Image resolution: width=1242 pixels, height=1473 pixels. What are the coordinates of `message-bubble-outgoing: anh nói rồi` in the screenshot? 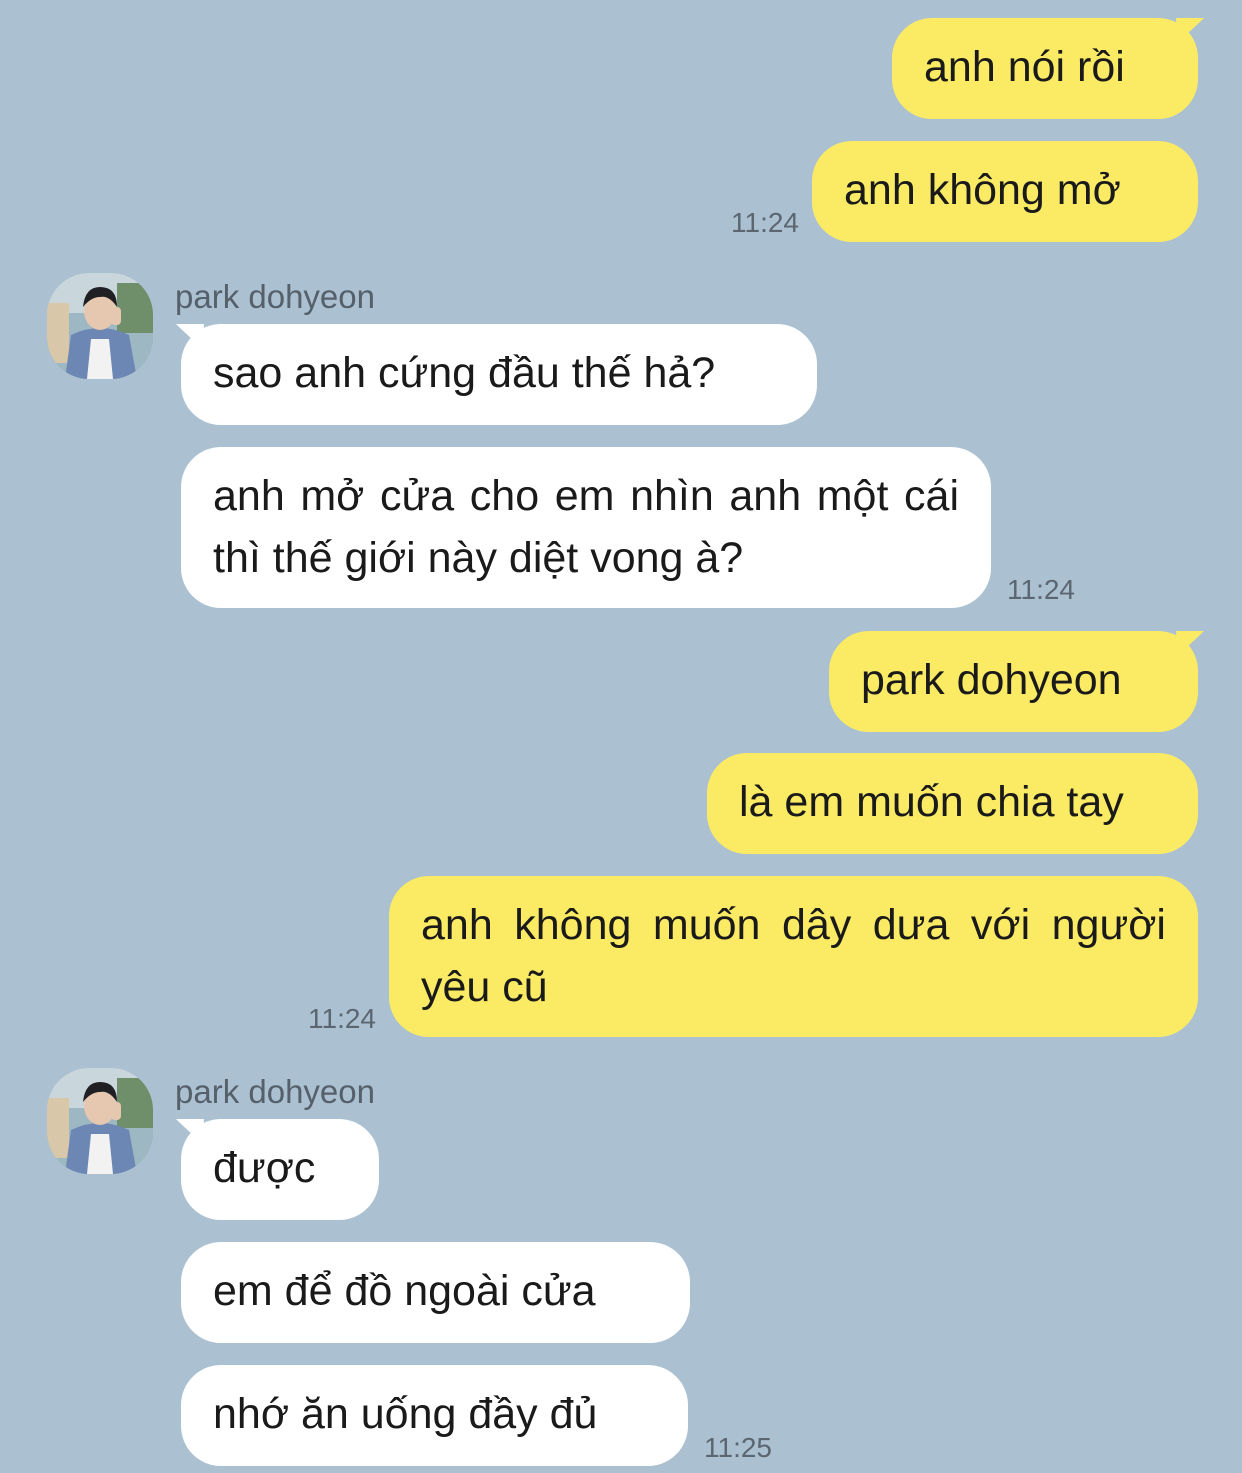 It's located at (1045, 68).